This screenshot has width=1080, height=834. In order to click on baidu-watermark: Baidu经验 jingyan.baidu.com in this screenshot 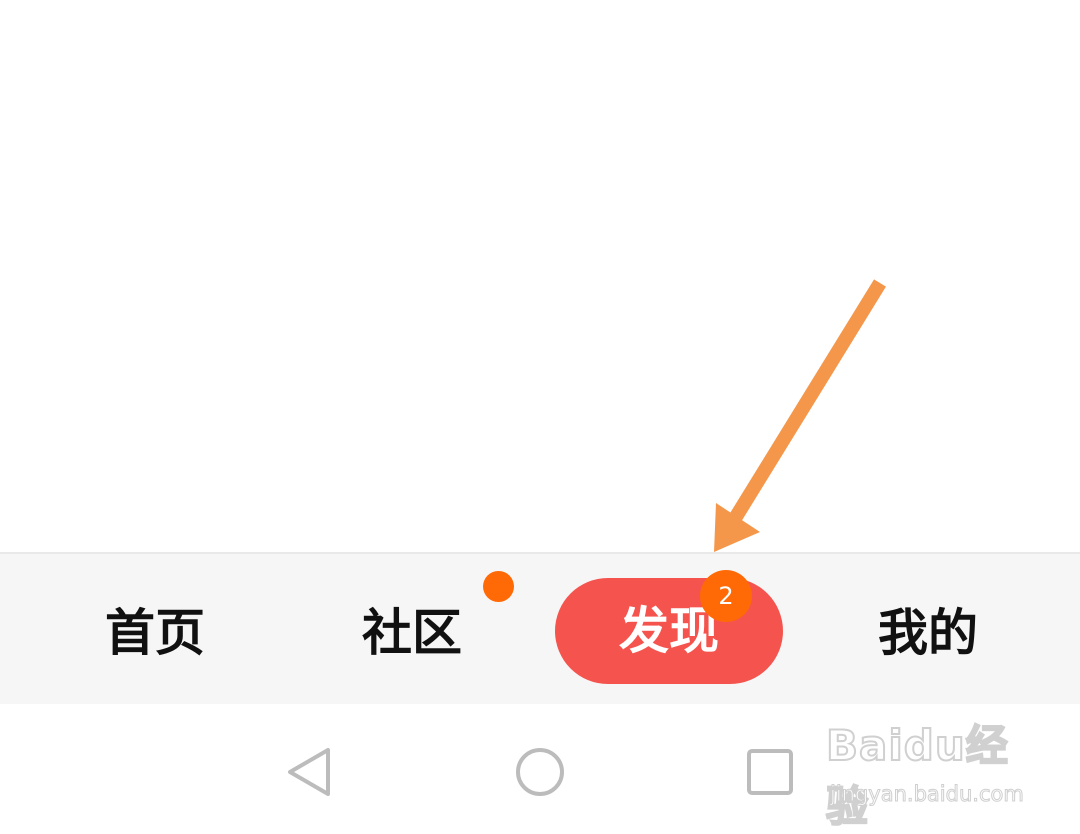, I will do `click(928, 772)`.